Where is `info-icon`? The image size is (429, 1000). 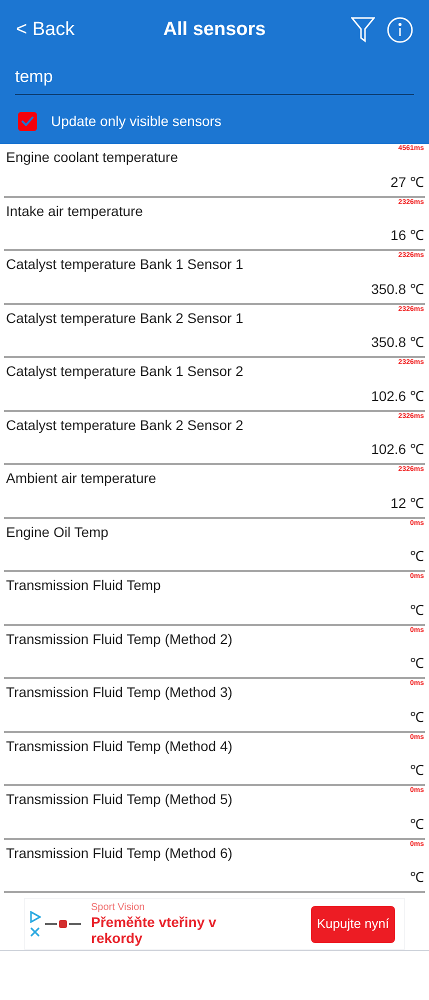
info-icon is located at coordinates (400, 30).